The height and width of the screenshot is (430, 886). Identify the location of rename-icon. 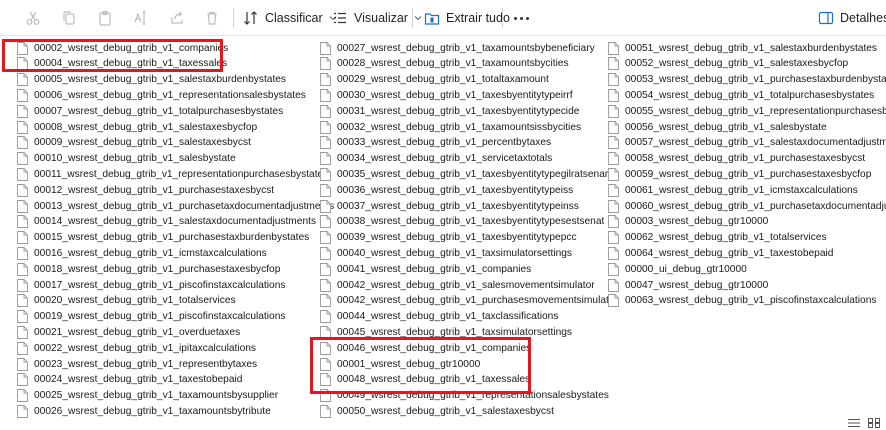
(141, 18).